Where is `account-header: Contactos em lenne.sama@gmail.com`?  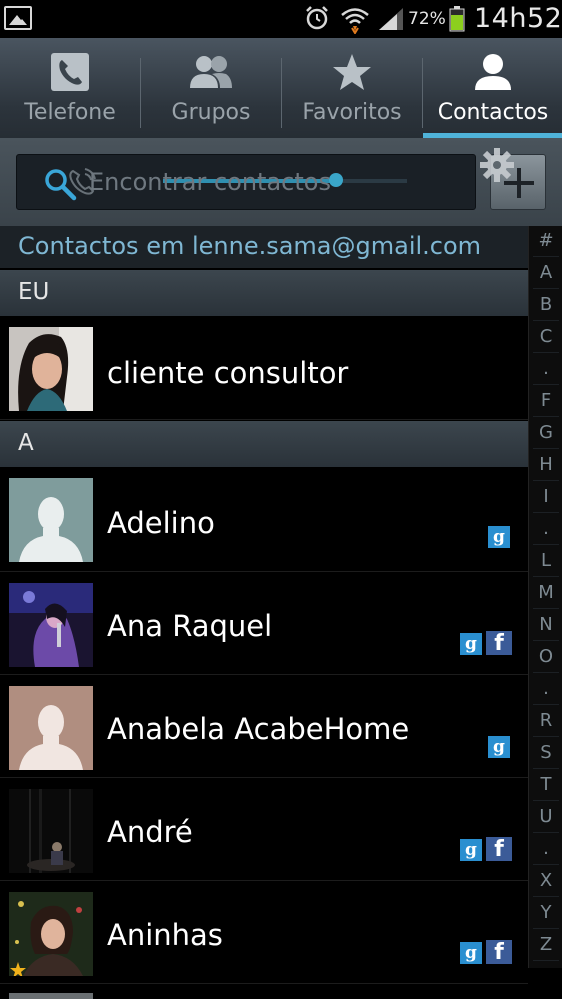 account-header: Contactos em lenne.sama@gmail.com is located at coordinates (264, 247).